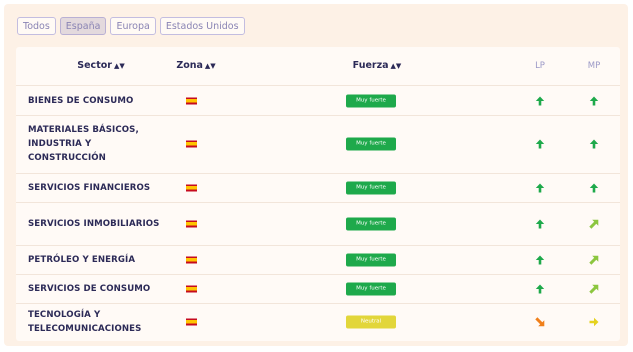 The image size is (633, 352). I want to click on header-sector-label: Sector, so click(94, 65).